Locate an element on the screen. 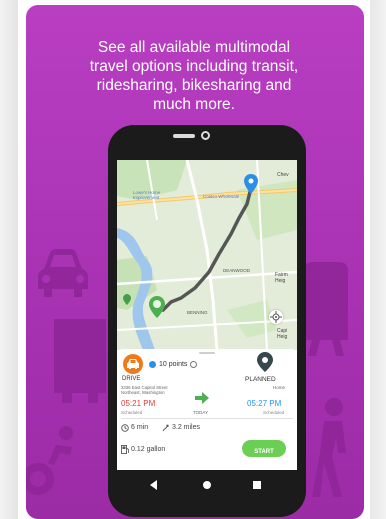  previous-card-edge is located at coordinates (9, 259).